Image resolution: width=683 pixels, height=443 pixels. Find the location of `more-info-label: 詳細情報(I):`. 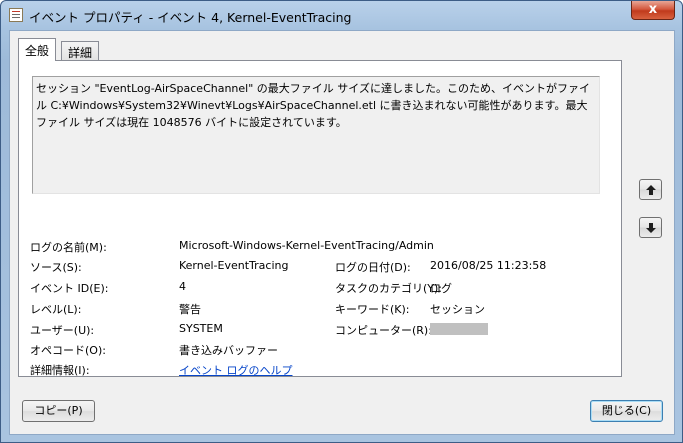

more-info-label: 詳細情報(I): is located at coordinates (60, 370).